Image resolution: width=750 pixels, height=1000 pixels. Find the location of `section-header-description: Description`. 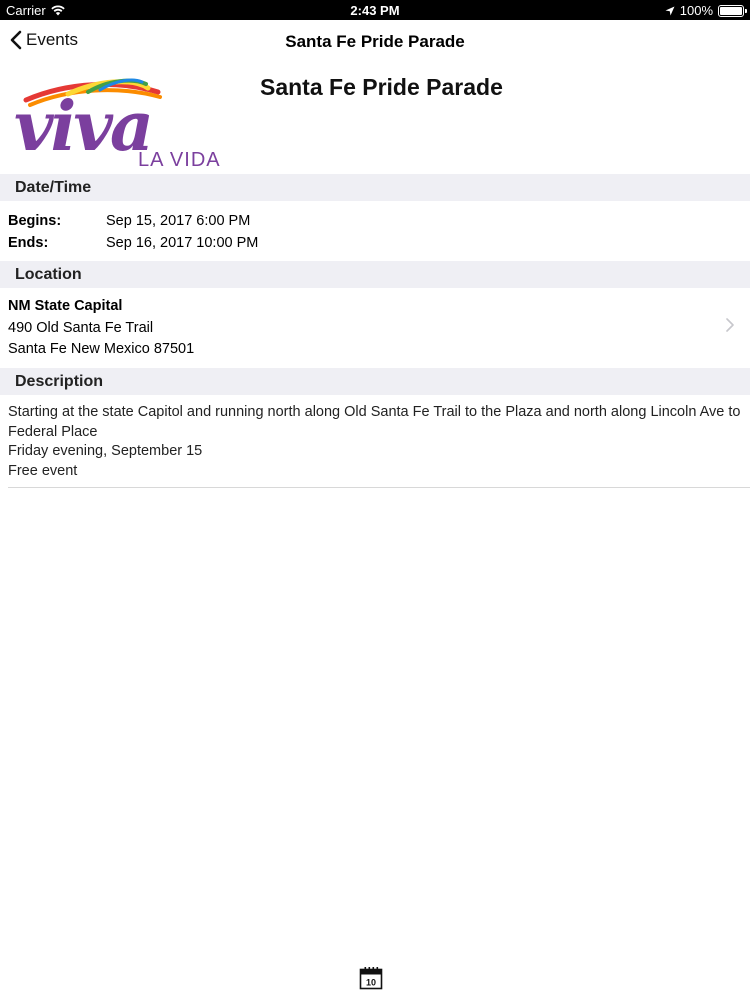

section-header-description: Description is located at coordinates (375, 381).